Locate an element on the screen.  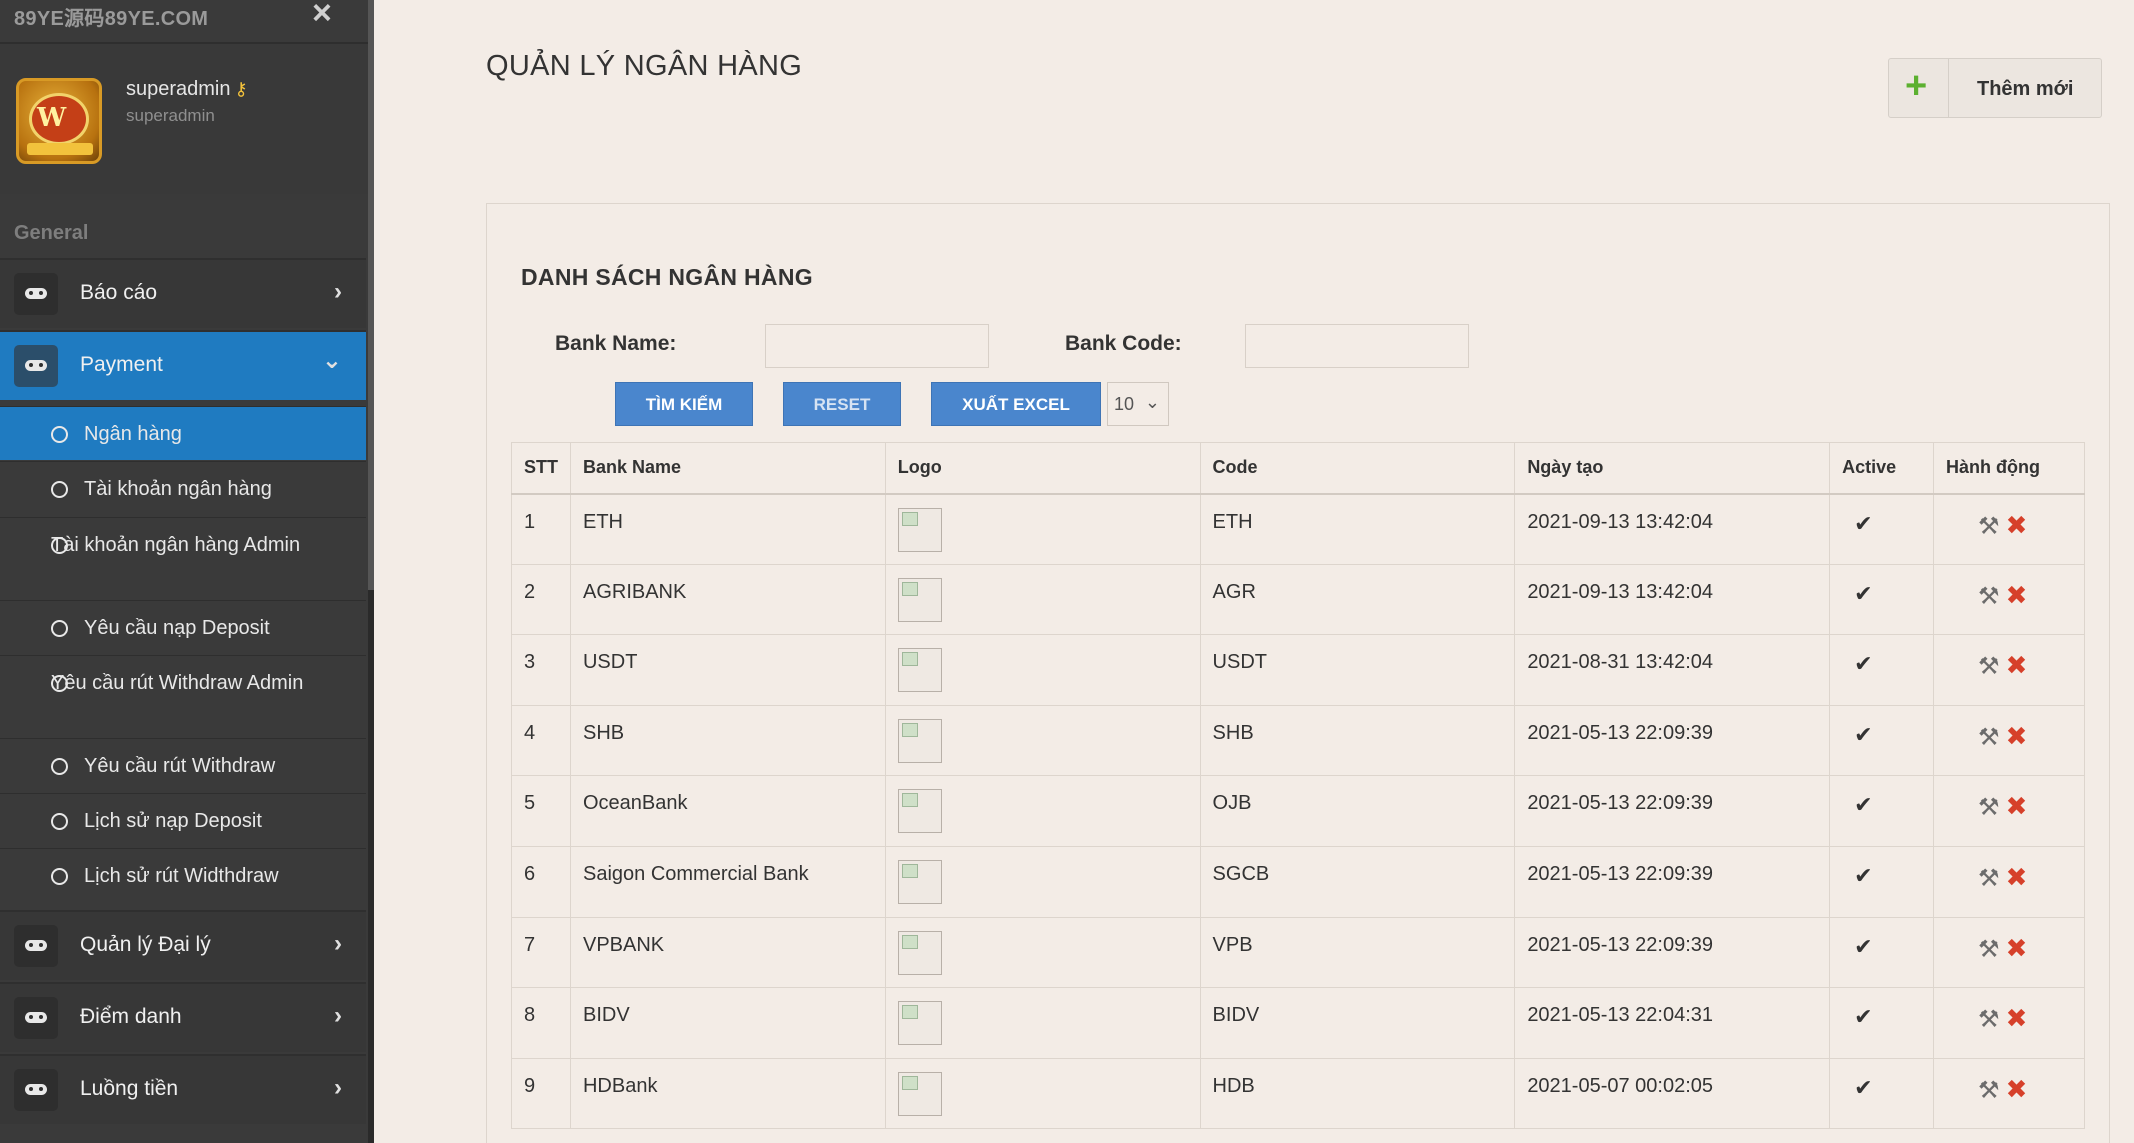
submenu-item-lich-su-nap-deposit: Lịch sử nạp Deposit is located at coordinates (183, 820).